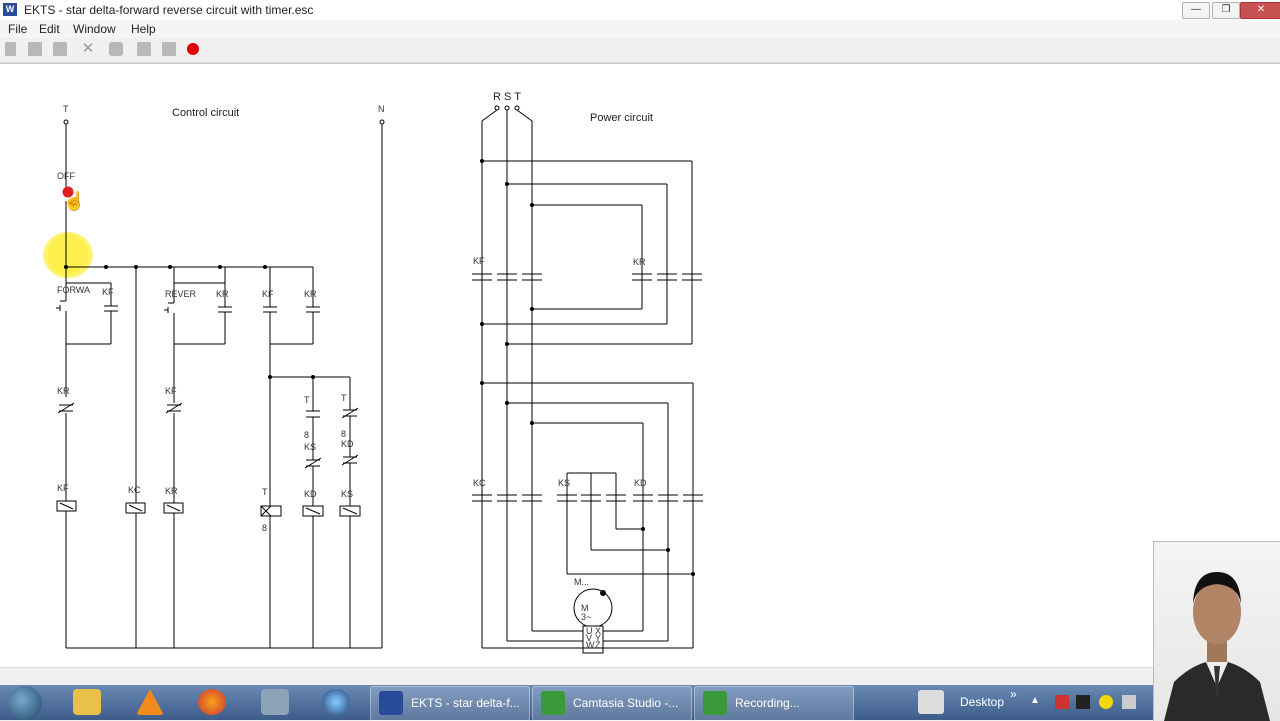 This screenshot has width=1280, height=721. Describe the element at coordinates (598, 645) in the screenshot. I see `motor-winding-z: Z` at that location.